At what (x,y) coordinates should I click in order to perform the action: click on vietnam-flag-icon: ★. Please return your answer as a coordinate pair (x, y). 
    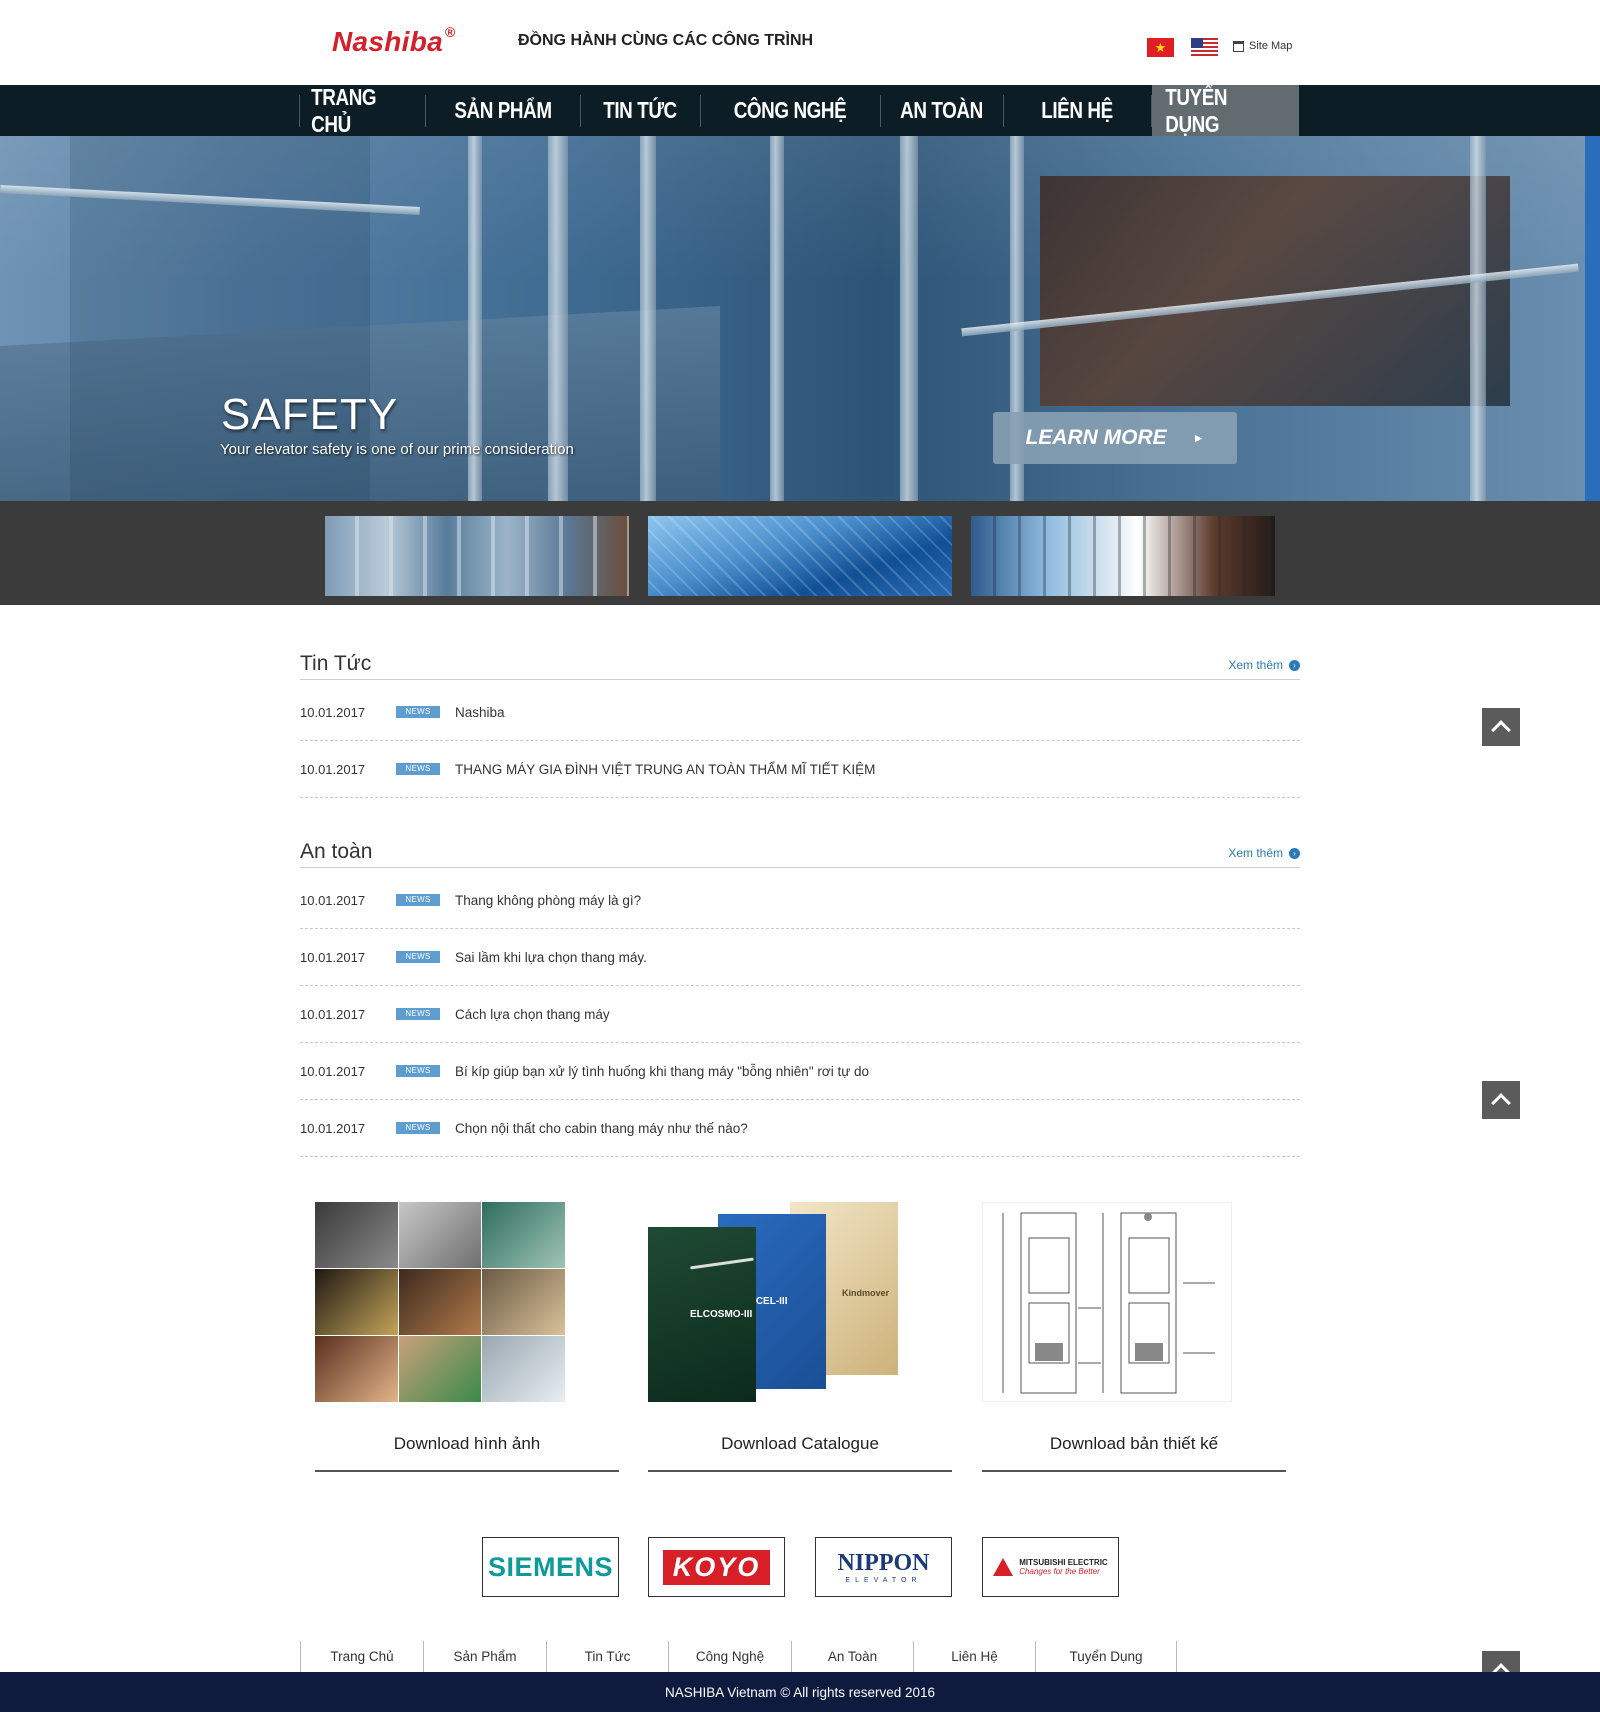
    Looking at the image, I should click on (1160, 47).